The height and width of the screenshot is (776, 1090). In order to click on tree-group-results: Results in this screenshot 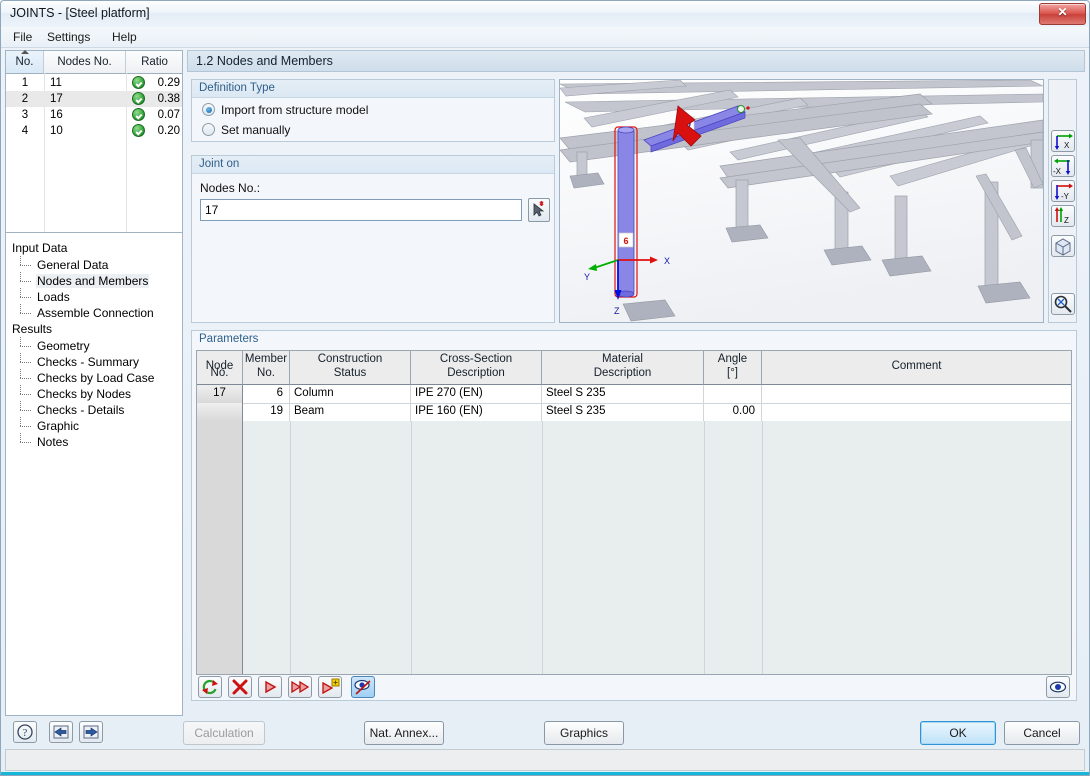, I will do `click(32, 329)`.